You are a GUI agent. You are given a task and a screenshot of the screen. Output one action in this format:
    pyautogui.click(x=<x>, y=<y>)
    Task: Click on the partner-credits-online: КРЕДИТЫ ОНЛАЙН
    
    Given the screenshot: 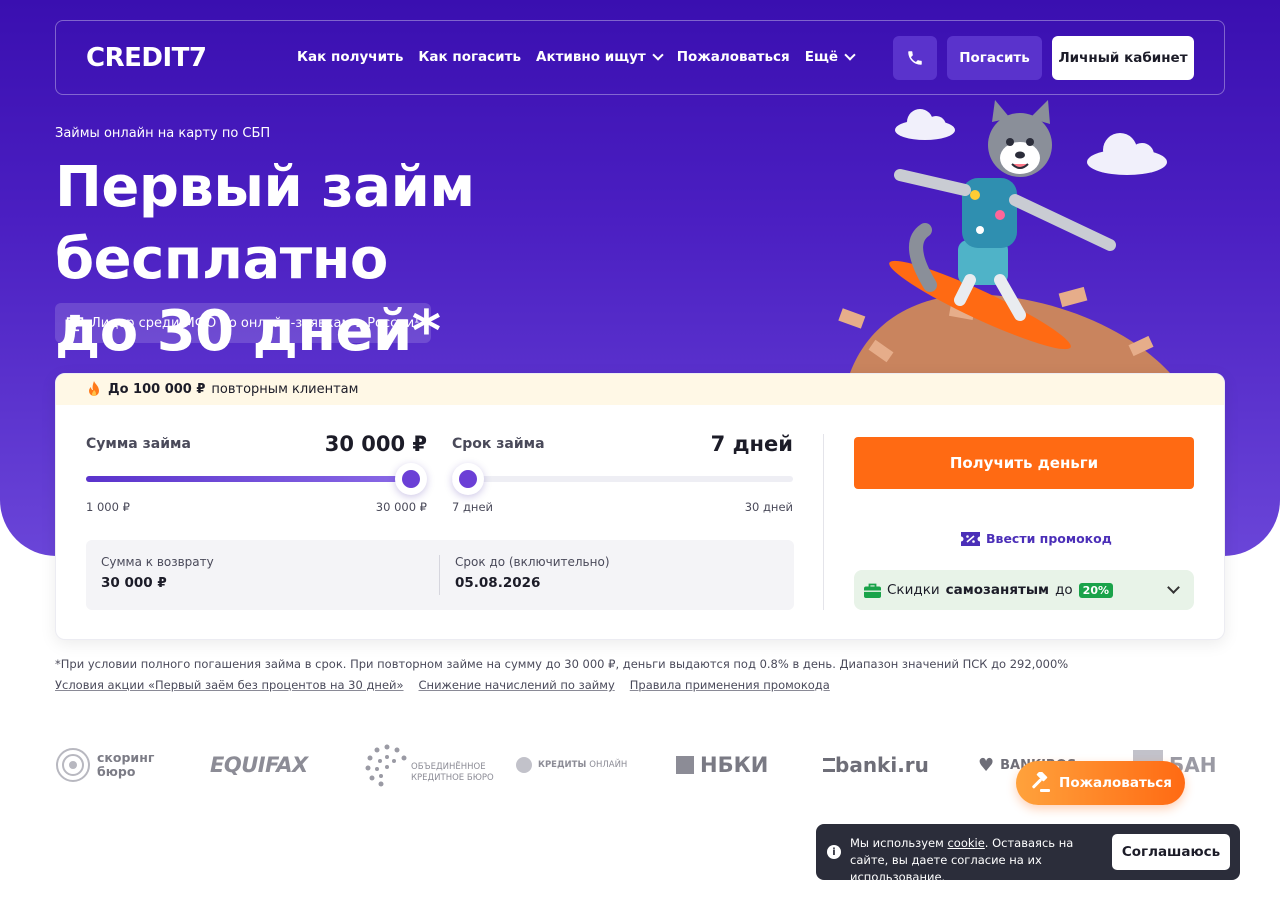 What is the action you would take?
    pyautogui.click(x=596, y=765)
    